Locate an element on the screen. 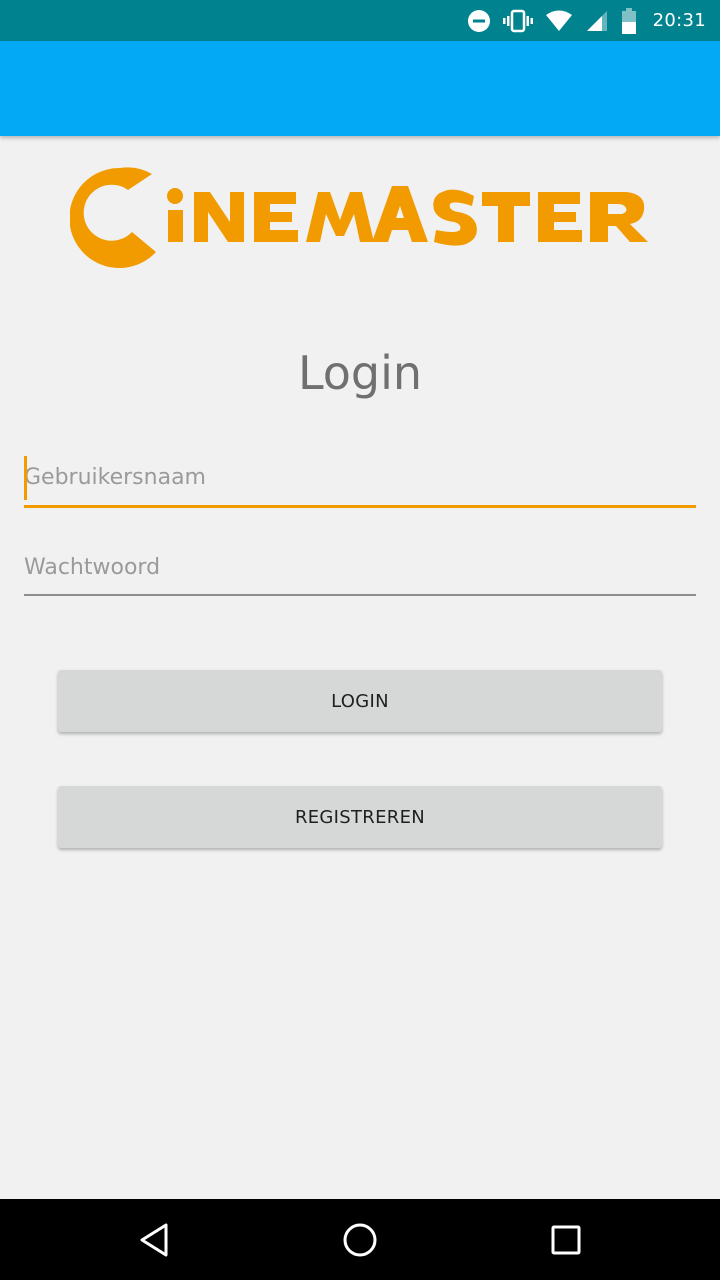 The height and width of the screenshot is (1280, 720). username-input is located at coordinates (360, 482).